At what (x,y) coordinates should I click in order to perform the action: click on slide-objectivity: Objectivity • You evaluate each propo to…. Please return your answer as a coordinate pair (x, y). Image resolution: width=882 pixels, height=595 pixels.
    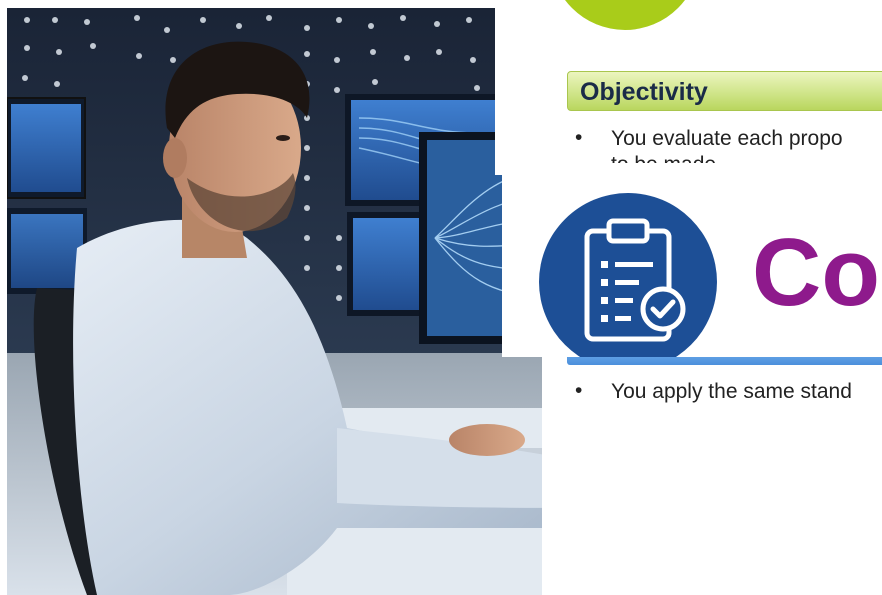
    Looking at the image, I should click on (688, 87).